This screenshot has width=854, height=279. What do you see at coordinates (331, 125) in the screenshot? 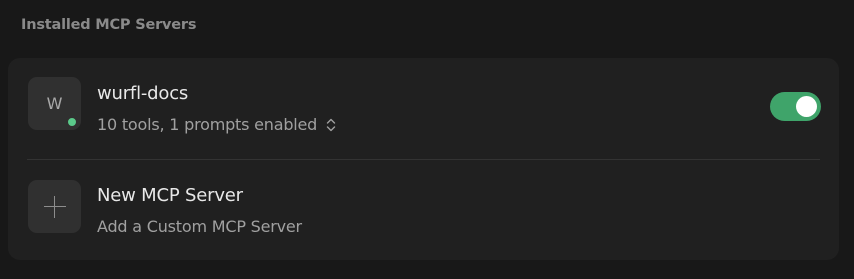
I see `chevron-up-down-icon` at bounding box center [331, 125].